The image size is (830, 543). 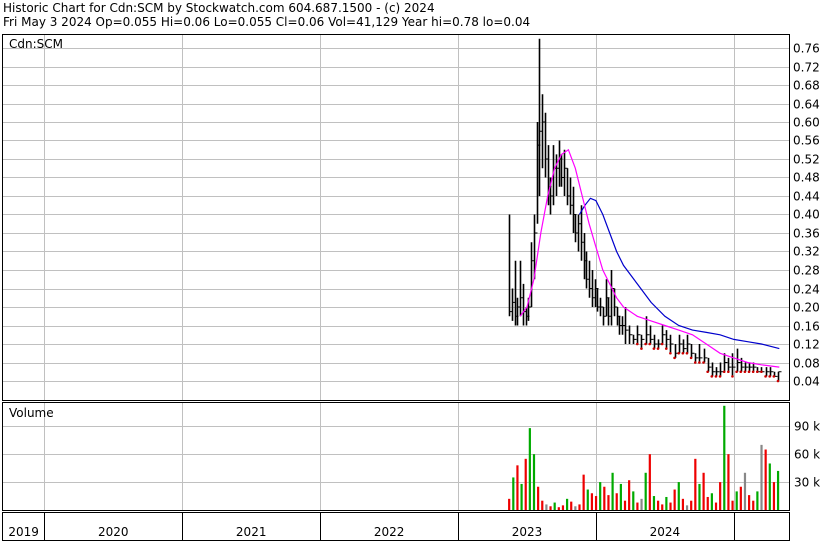 I want to click on price-tick-label: 0.20, so click(x=806, y=308).